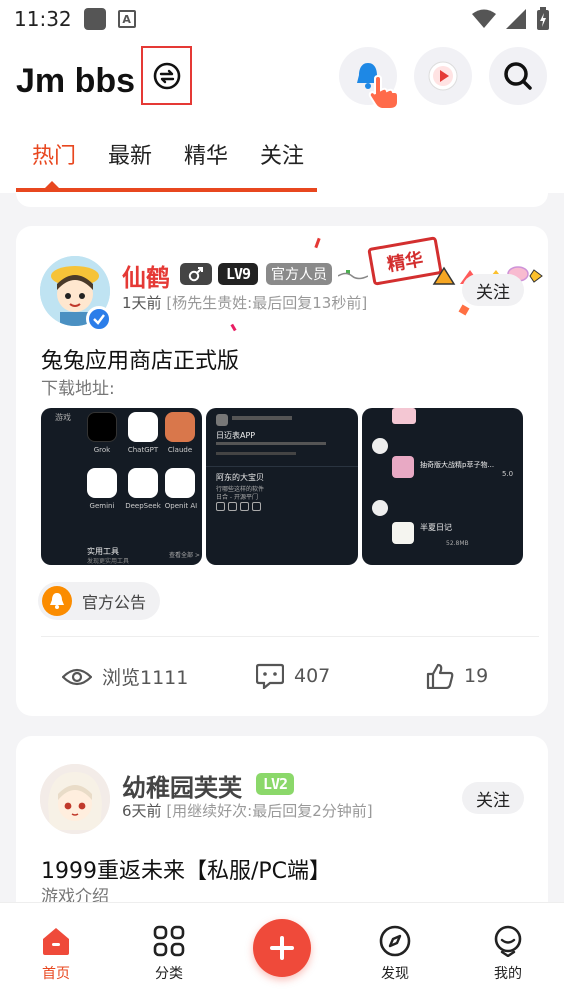 The width and height of the screenshot is (564, 1004). What do you see at coordinates (436, 527) in the screenshot?
I see `shot-item-title: 半夏日记` at bounding box center [436, 527].